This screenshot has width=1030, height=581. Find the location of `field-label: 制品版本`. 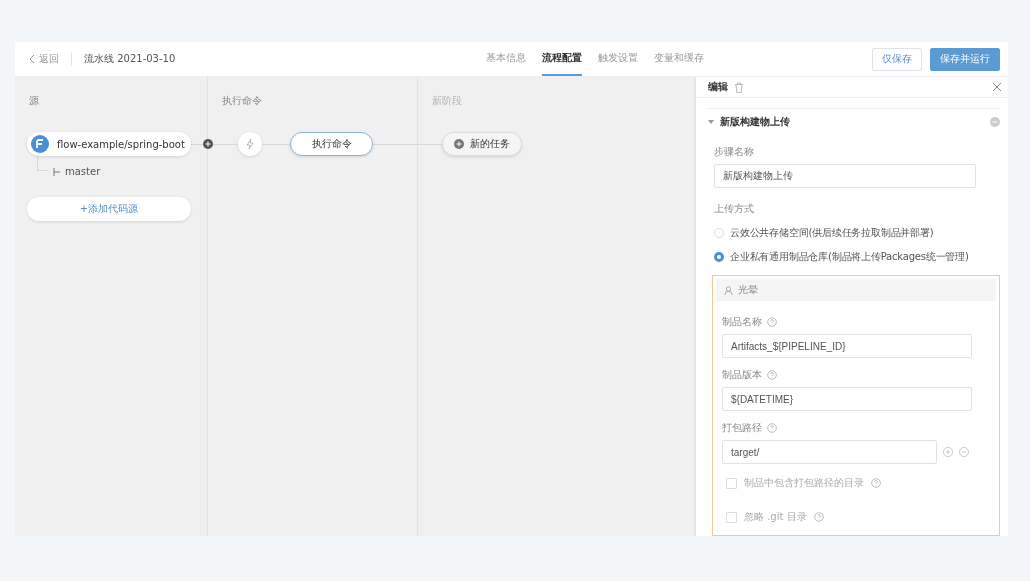

field-label: 制品版本 is located at coordinates (742, 375).